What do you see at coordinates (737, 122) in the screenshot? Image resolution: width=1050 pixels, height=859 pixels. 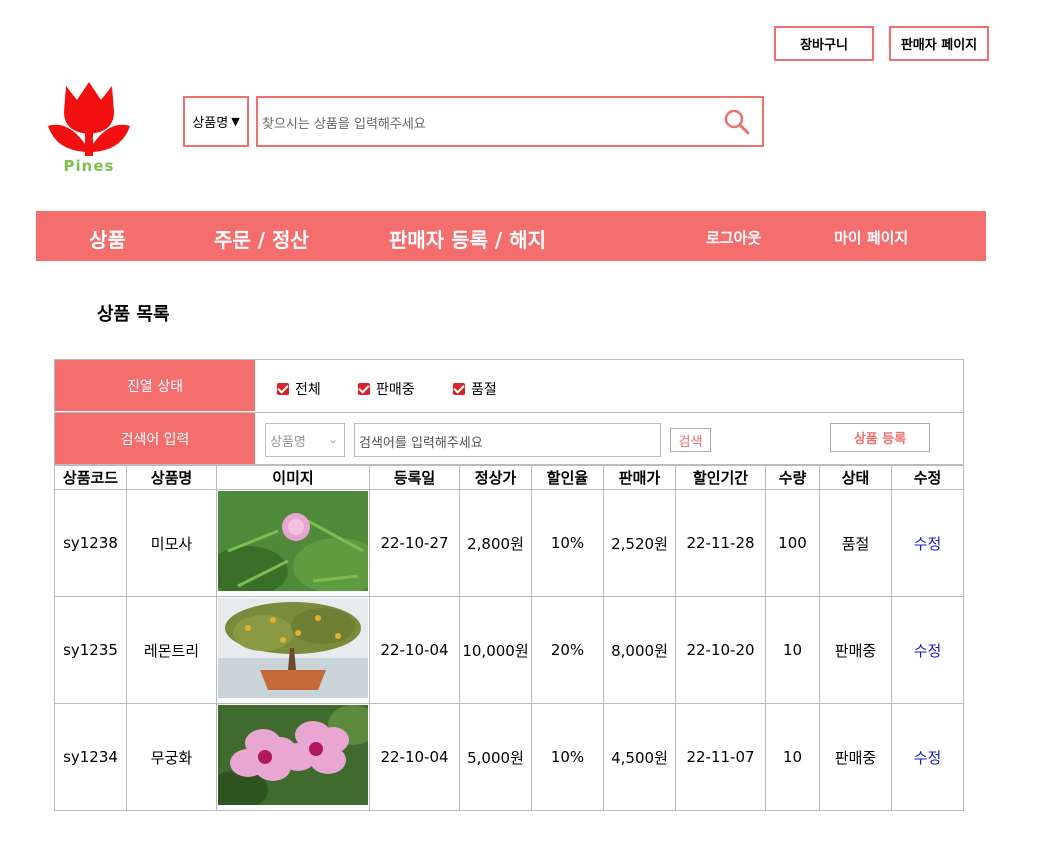 I see `search-icon` at bounding box center [737, 122].